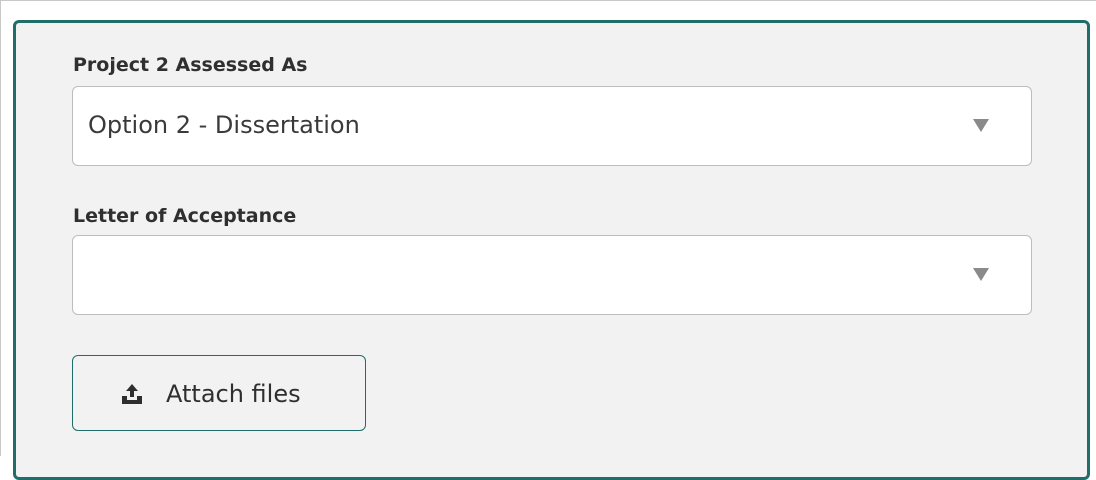 The width and height of the screenshot is (1096, 480). Describe the element at coordinates (552, 275) in the screenshot. I see `letter-of-acceptance-select` at that location.